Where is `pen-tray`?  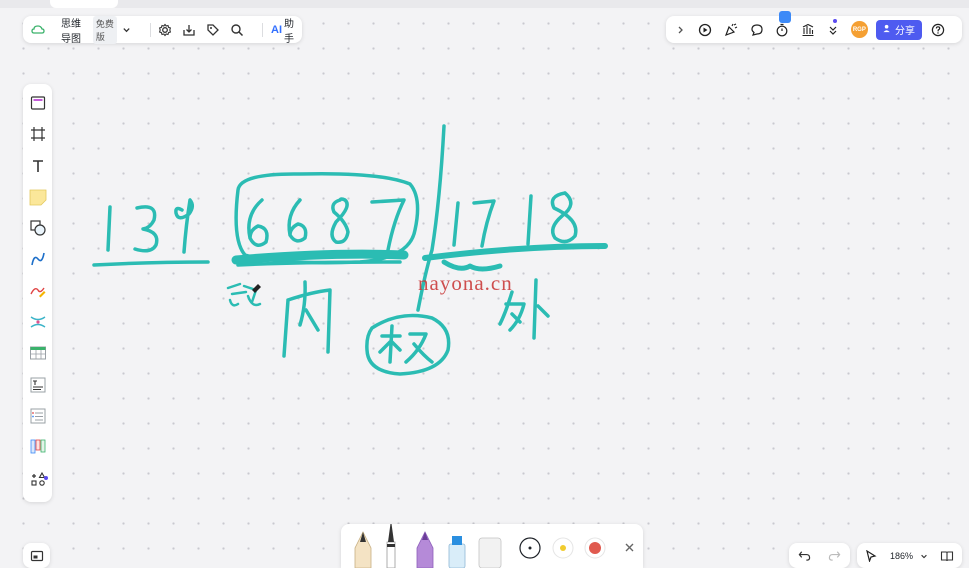
pen-tray is located at coordinates (492, 544).